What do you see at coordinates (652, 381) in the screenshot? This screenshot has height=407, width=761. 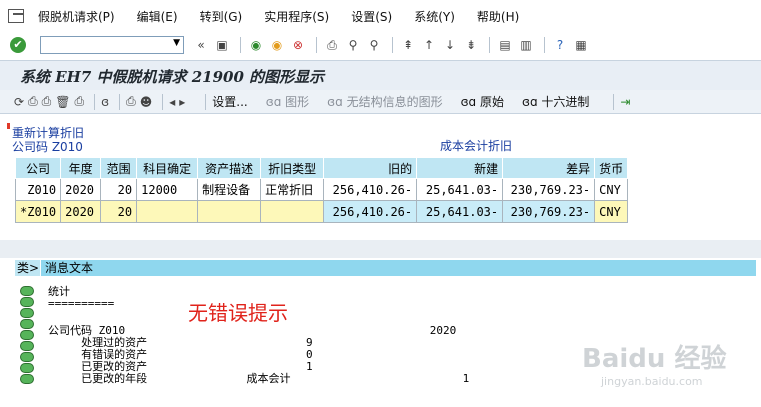 I see `watermark-url: jingyan.baidu.com` at bounding box center [652, 381].